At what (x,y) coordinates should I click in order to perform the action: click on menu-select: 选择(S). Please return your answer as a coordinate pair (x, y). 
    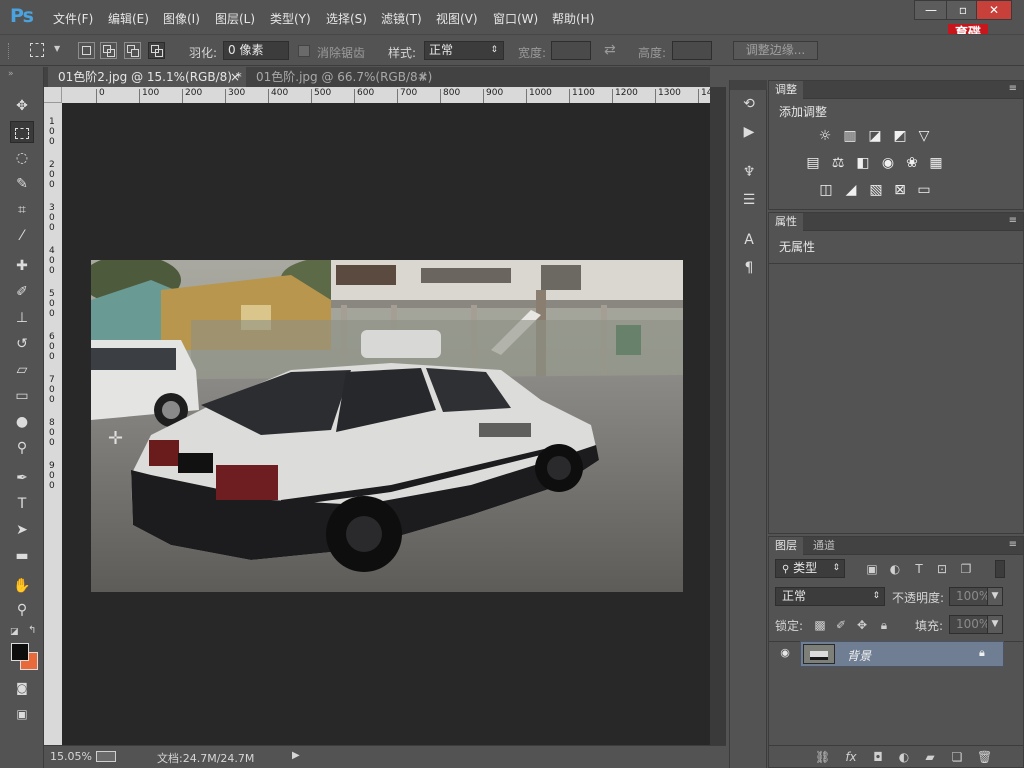
    Looking at the image, I should click on (346, 18).